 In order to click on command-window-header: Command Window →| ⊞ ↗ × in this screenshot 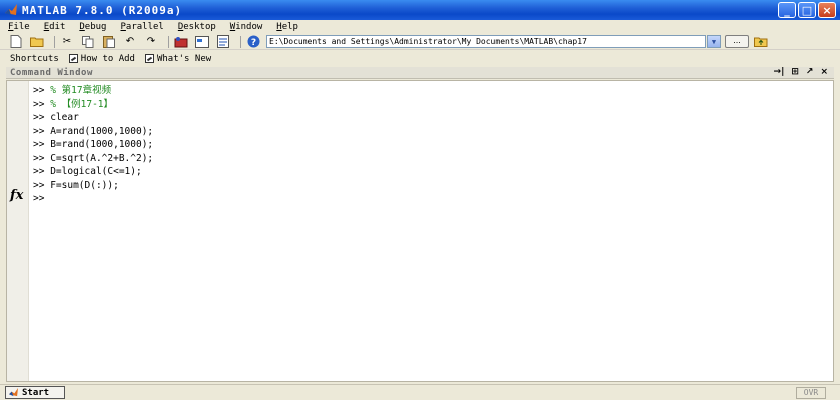, I will do `click(420, 73)`.